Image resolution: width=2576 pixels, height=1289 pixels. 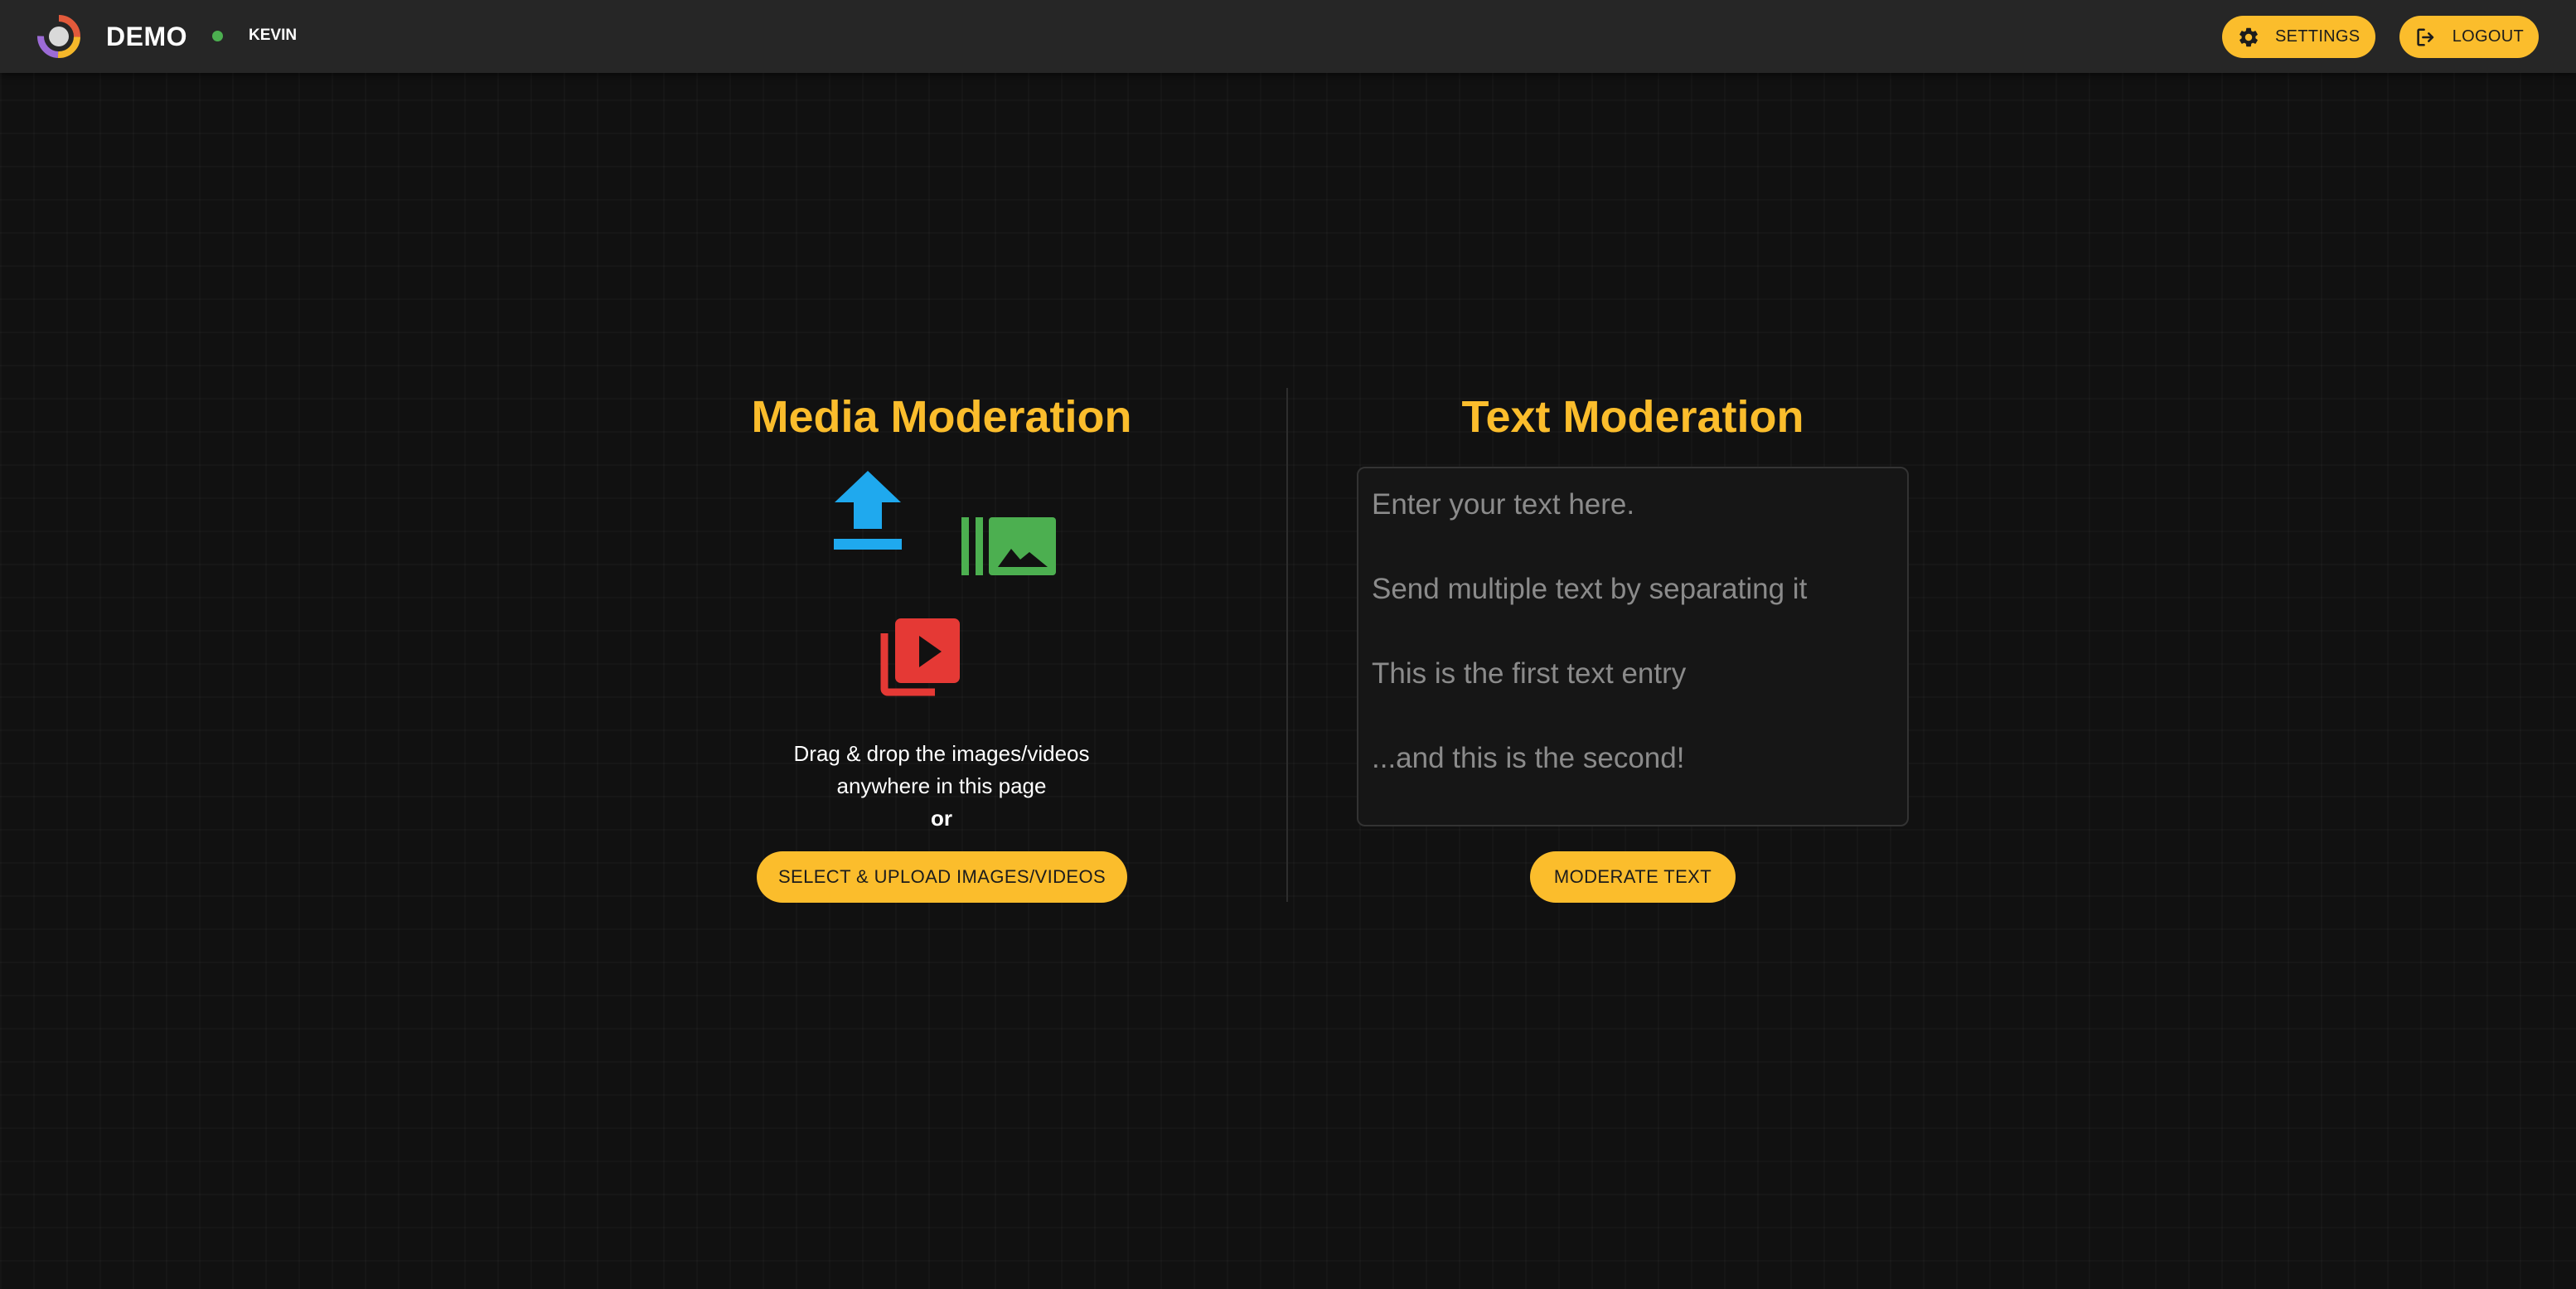 I want to click on logout-icon, so click(x=2425, y=36).